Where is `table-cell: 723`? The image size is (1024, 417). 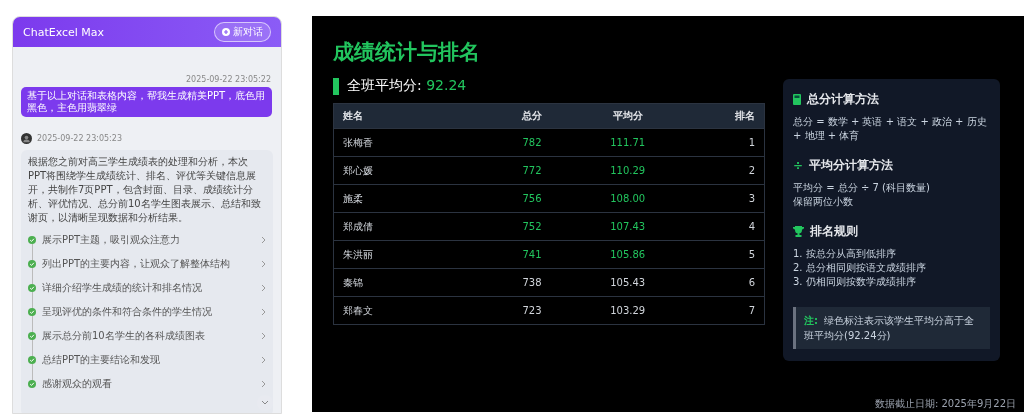
table-cell: 723 is located at coordinates (532, 310).